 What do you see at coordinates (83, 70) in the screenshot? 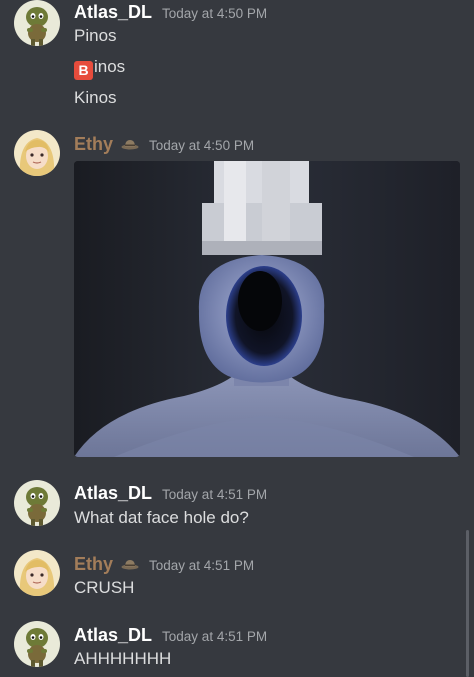
I see `b-emoji-icon: B` at bounding box center [83, 70].